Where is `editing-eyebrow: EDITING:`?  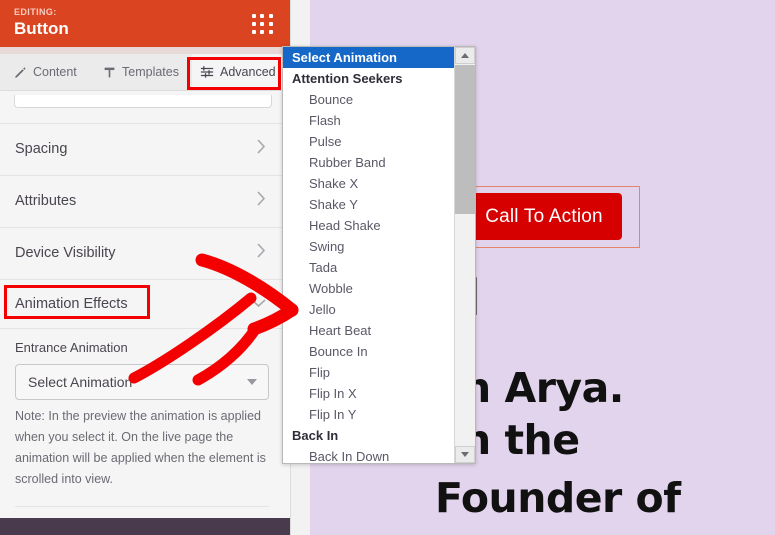
editing-eyebrow: EDITING: is located at coordinates (35, 12).